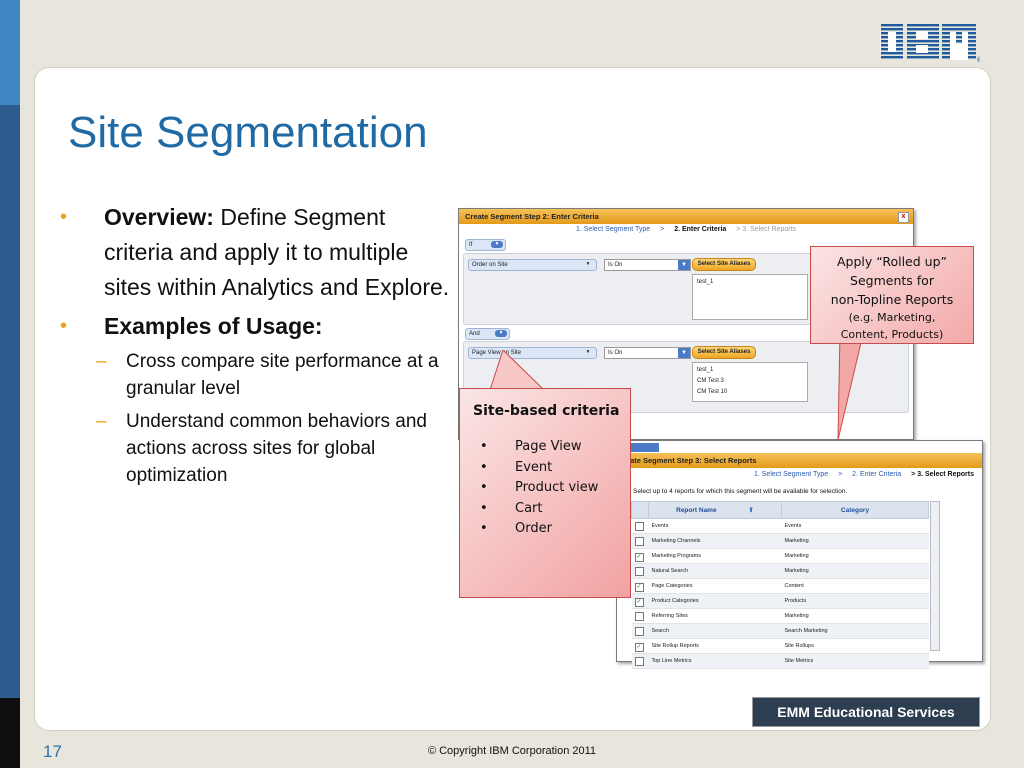  Describe the element at coordinates (529, 508) in the screenshot. I see `criteria-item-label: Cart` at that location.